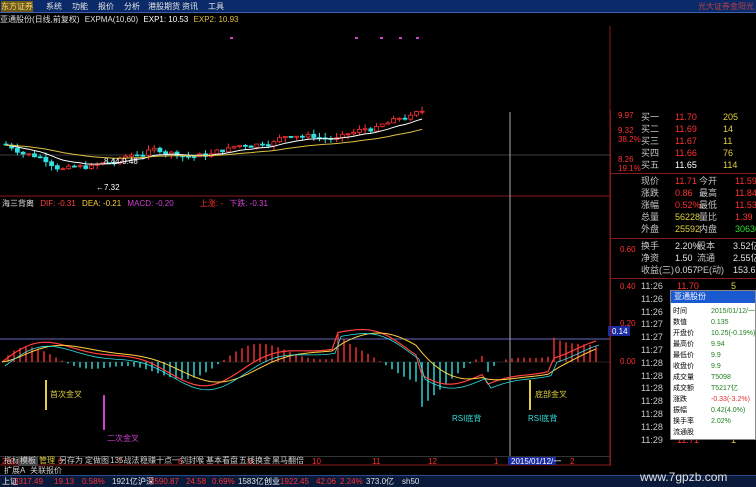 This screenshot has height=487, width=756. I want to click on tab-135: 135战法, so click(124, 461).